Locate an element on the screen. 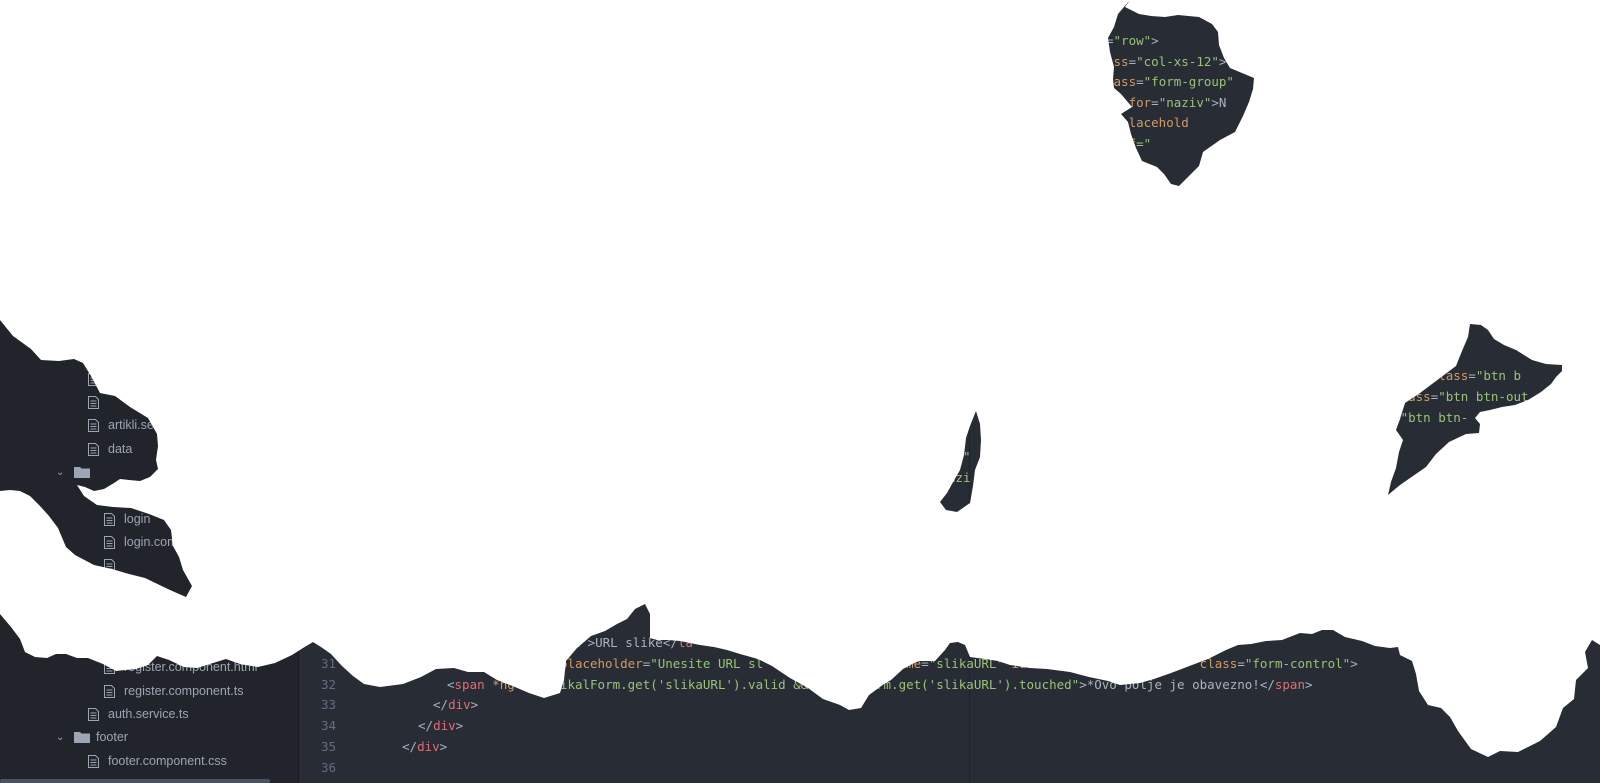 This screenshot has width=1600, height=783. code-line: ngIf=" is located at coordinates (1128, 143).